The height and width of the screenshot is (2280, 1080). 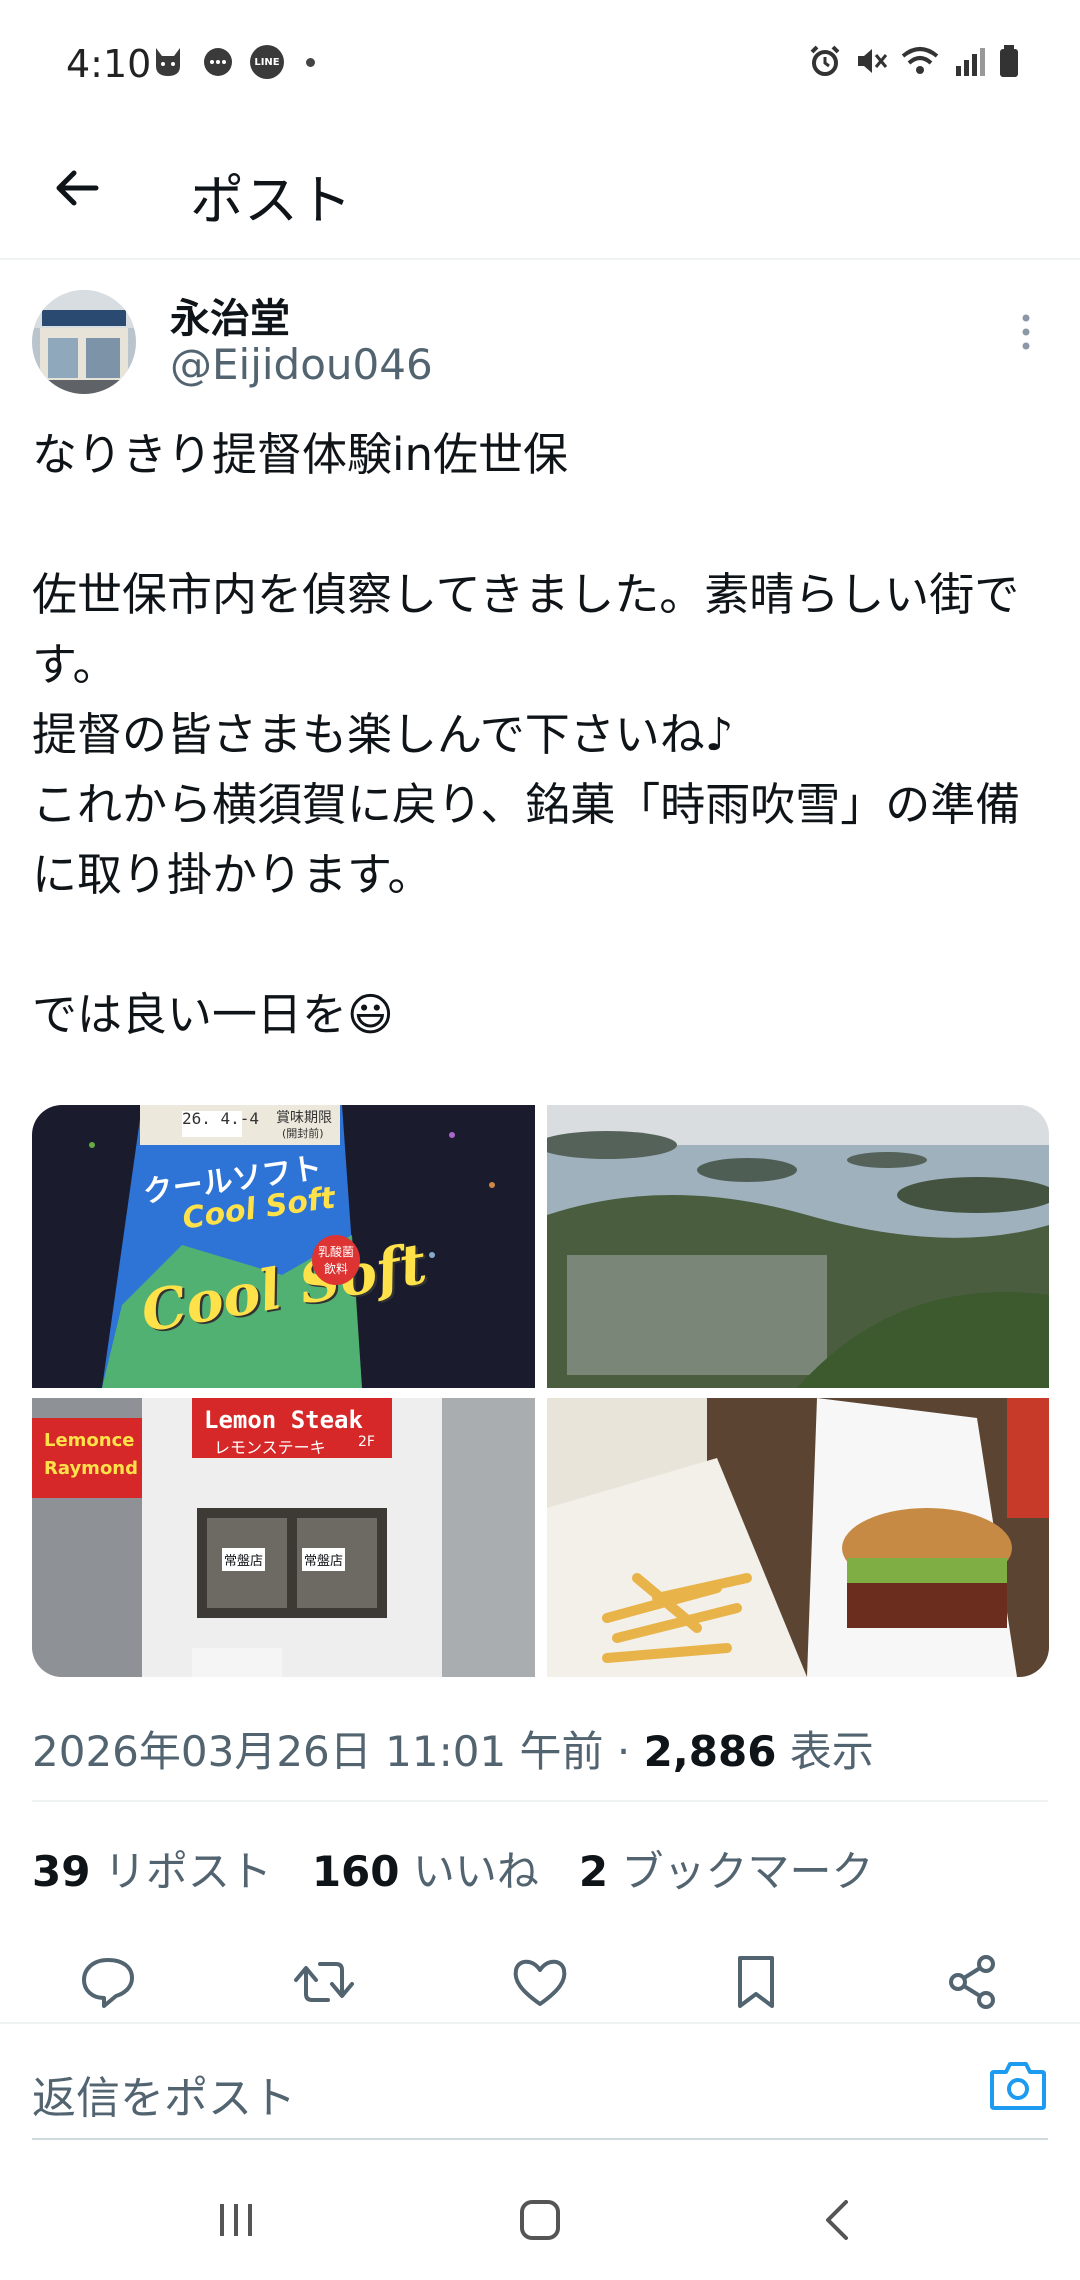 What do you see at coordinates (475, 1871) in the screenshot?
I see `likes-label: いいね` at bounding box center [475, 1871].